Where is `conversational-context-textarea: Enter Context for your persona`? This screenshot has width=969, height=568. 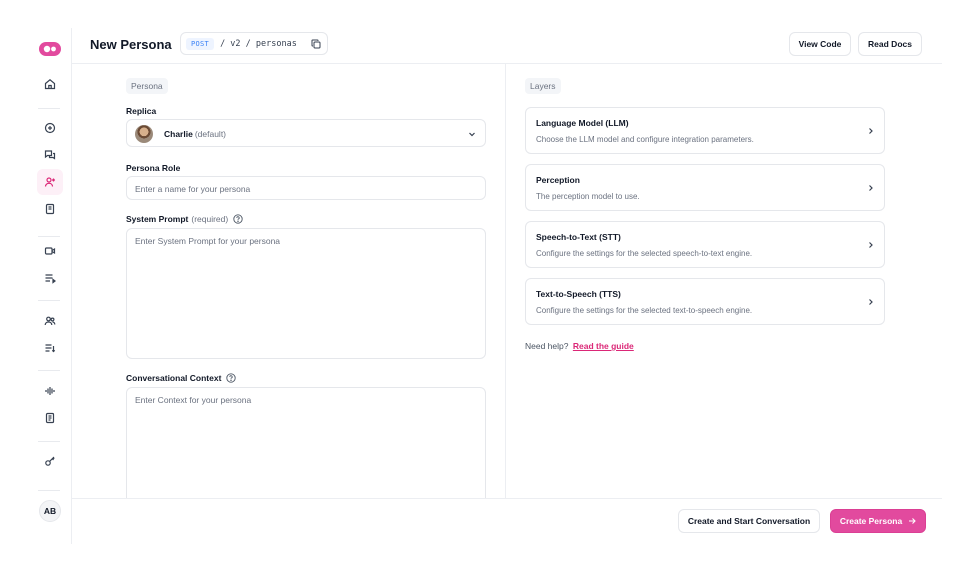
conversational-context-textarea: Enter Context for your persona is located at coordinates (306, 442).